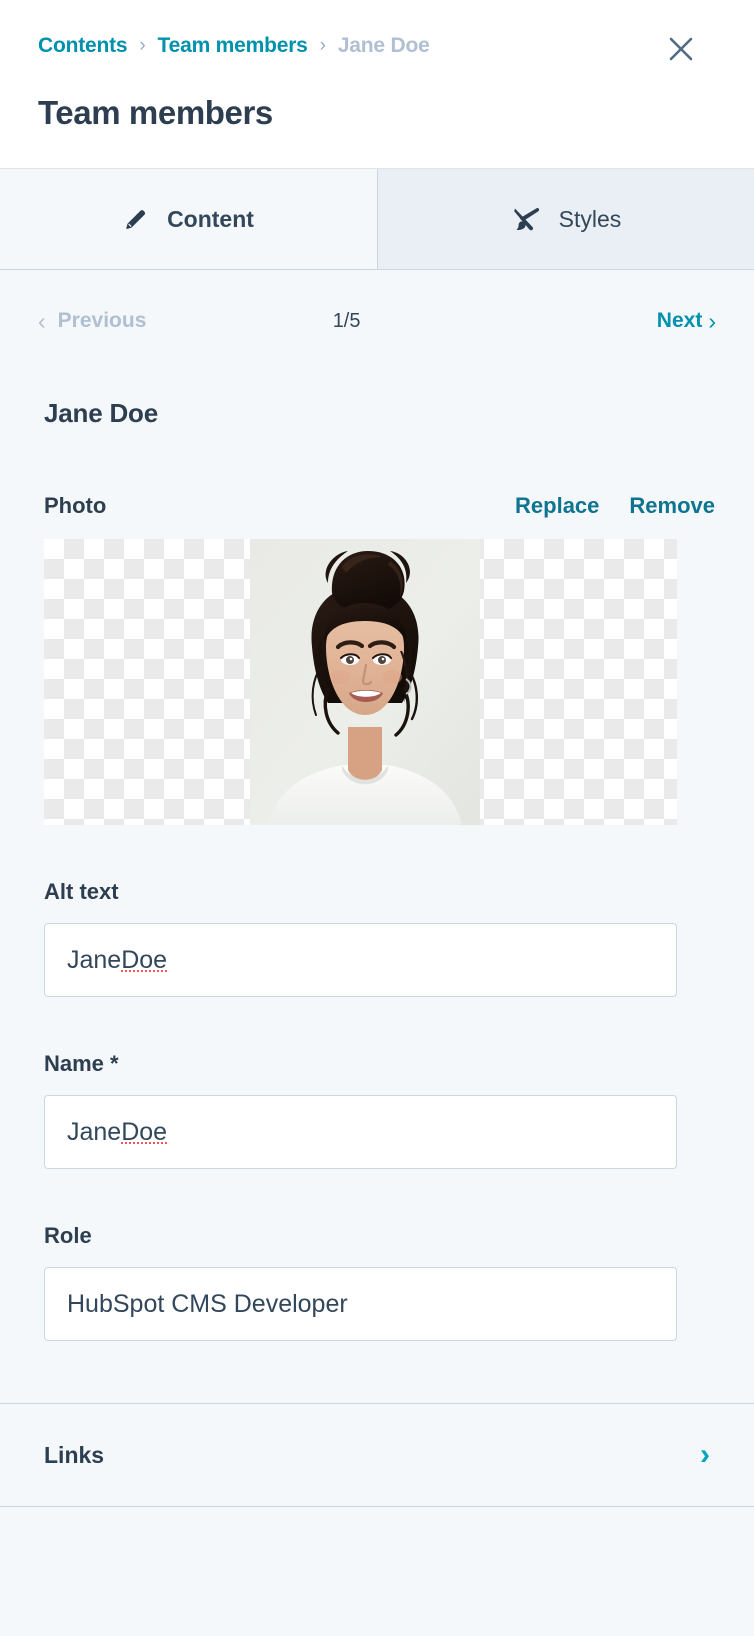  What do you see at coordinates (360, 1304) in the screenshot?
I see `role-input: HubSpot CMS Developer` at bounding box center [360, 1304].